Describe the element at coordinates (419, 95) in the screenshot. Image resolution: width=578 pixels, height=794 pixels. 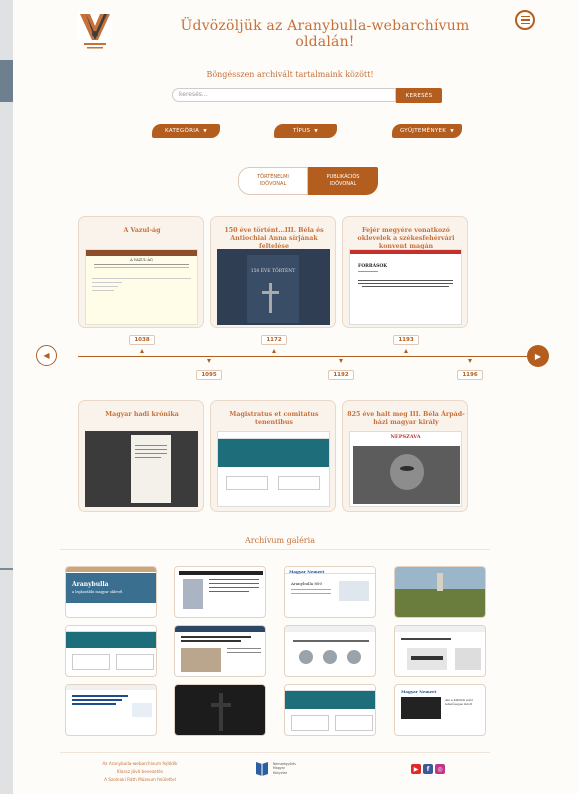
I see `search-button: KERESÉS` at that location.